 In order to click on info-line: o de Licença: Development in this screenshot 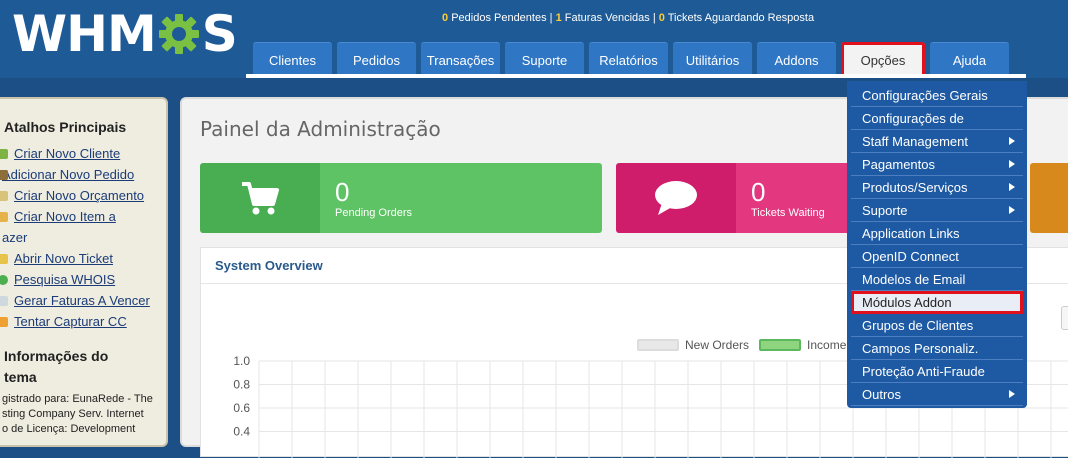, I will do `click(69, 429)`.